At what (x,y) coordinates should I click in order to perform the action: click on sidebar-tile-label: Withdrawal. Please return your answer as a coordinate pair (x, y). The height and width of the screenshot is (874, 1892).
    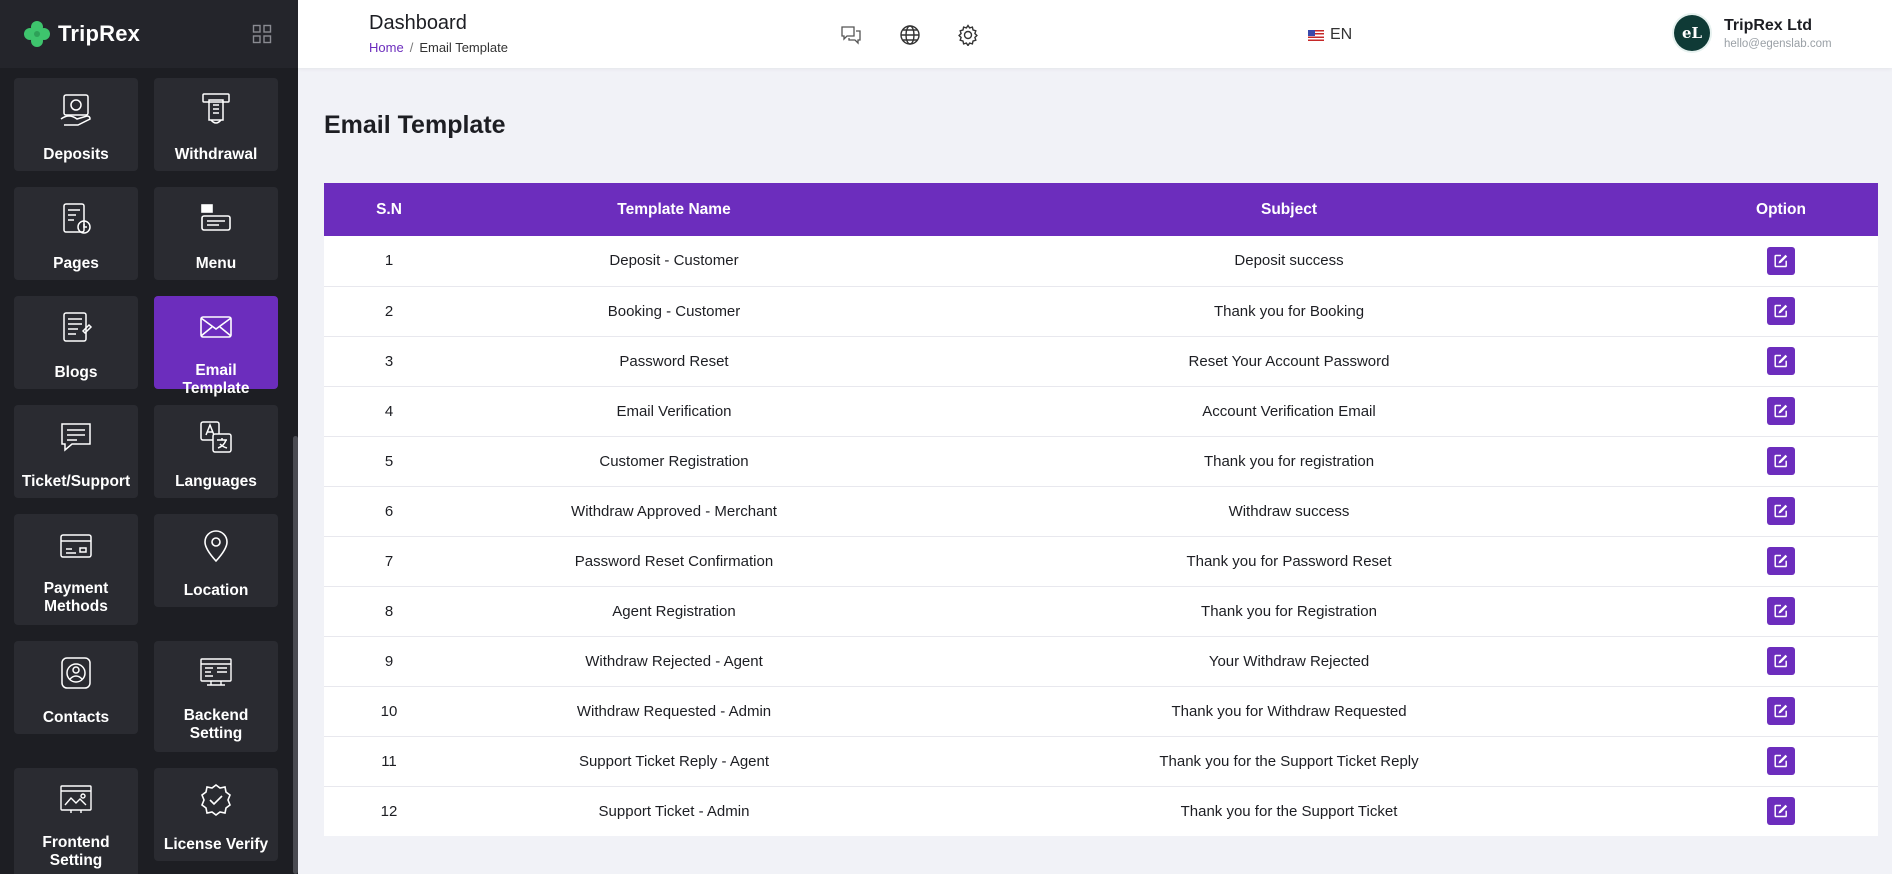
    Looking at the image, I should click on (216, 154).